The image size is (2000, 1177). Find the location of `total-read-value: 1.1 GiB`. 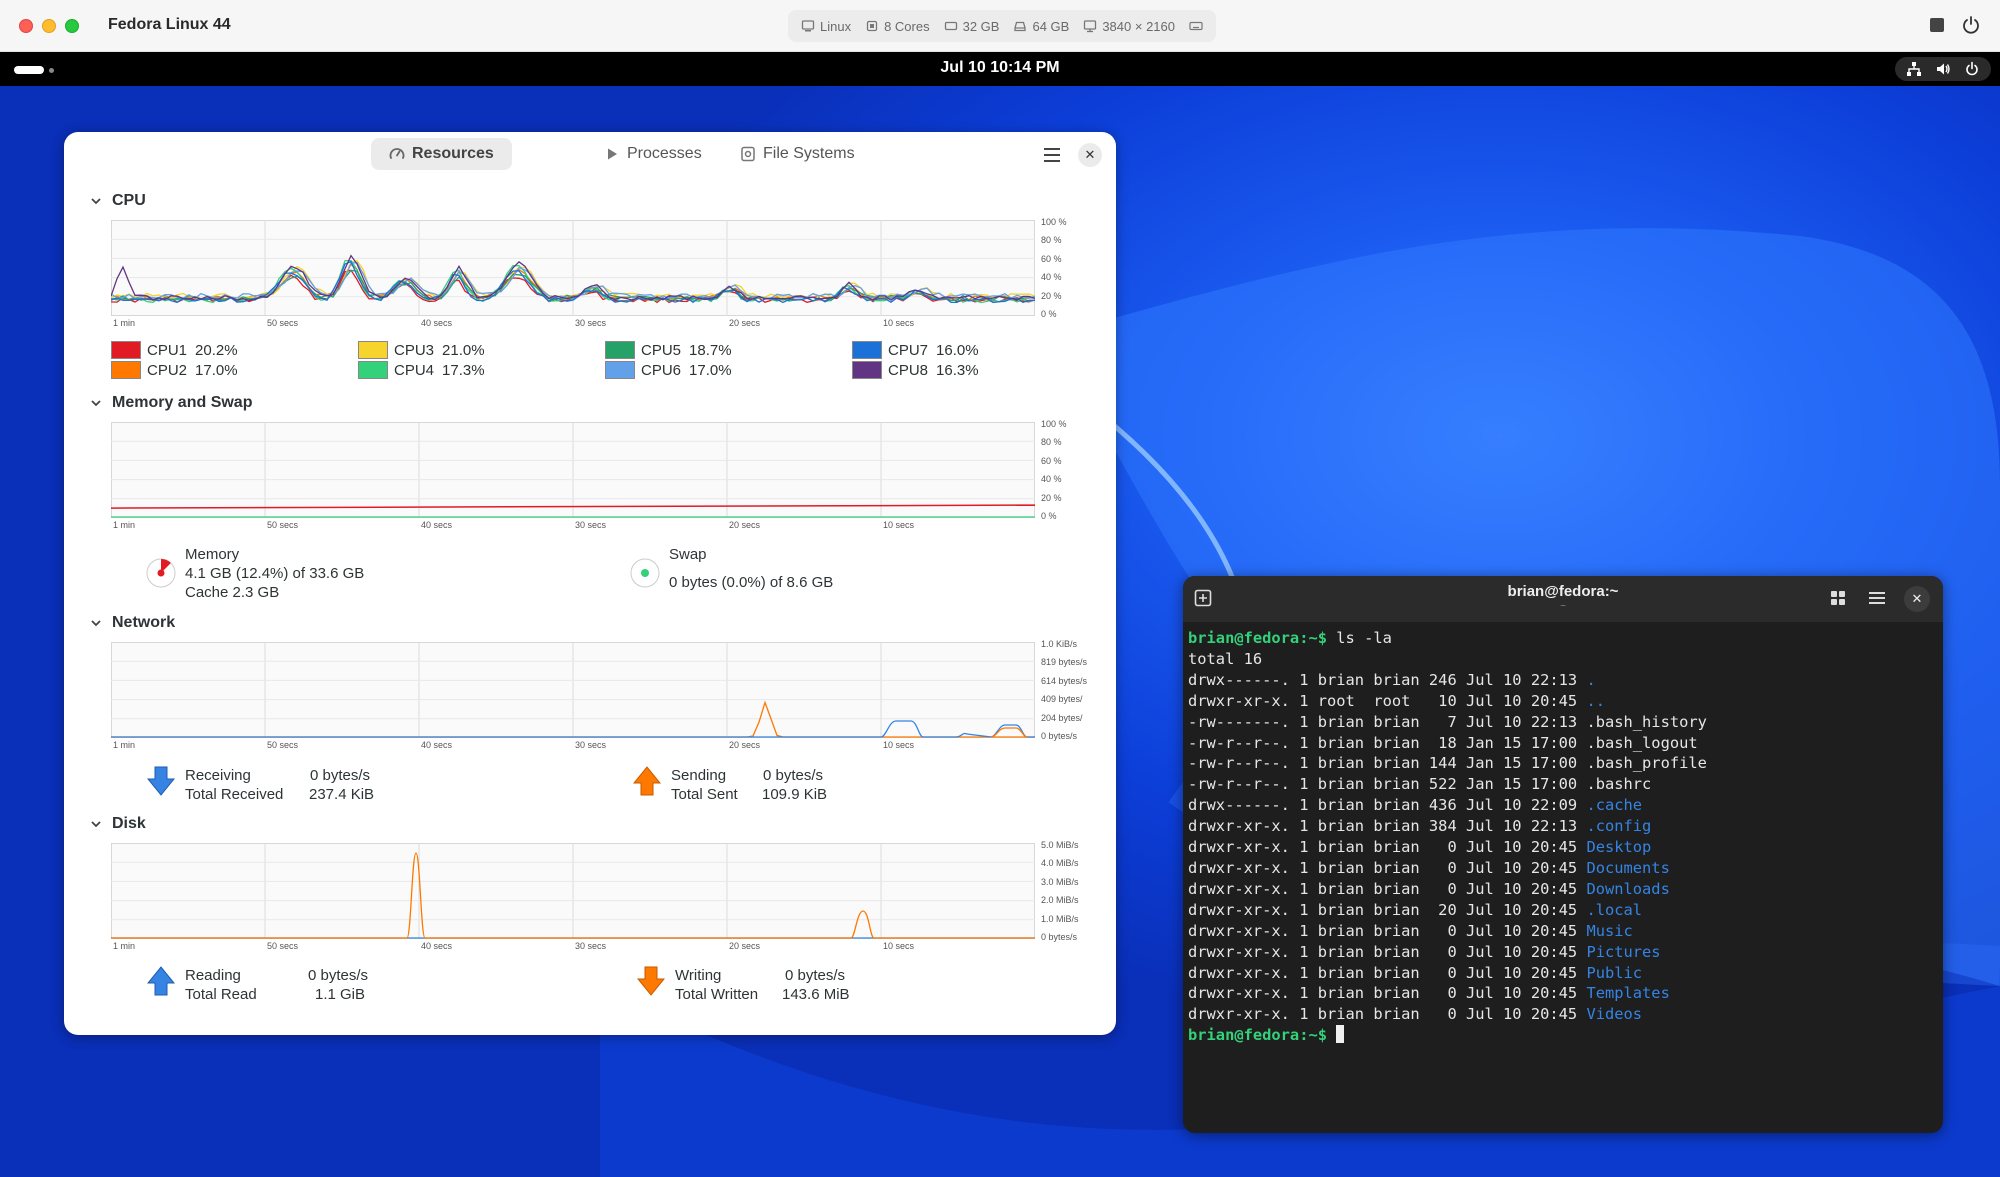

total-read-value: 1.1 GiB is located at coordinates (340, 994).